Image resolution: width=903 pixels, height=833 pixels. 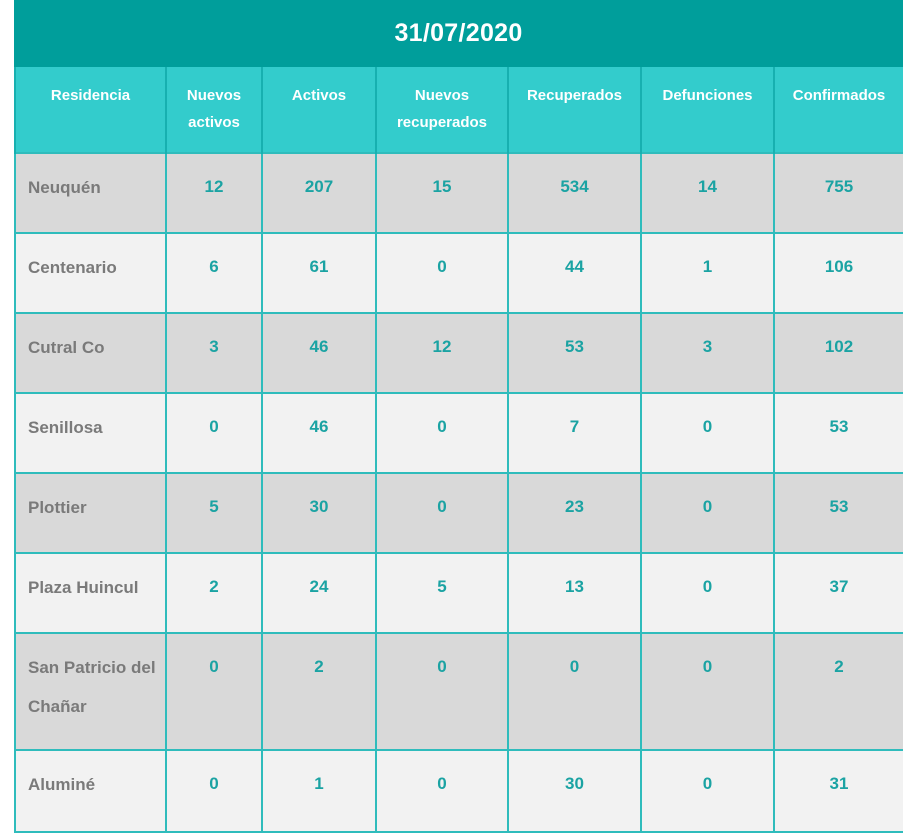 What do you see at coordinates (90, 593) in the screenshot?
I see `cell-residencia: Plaza Huincul` at bounding box center [90, 593].